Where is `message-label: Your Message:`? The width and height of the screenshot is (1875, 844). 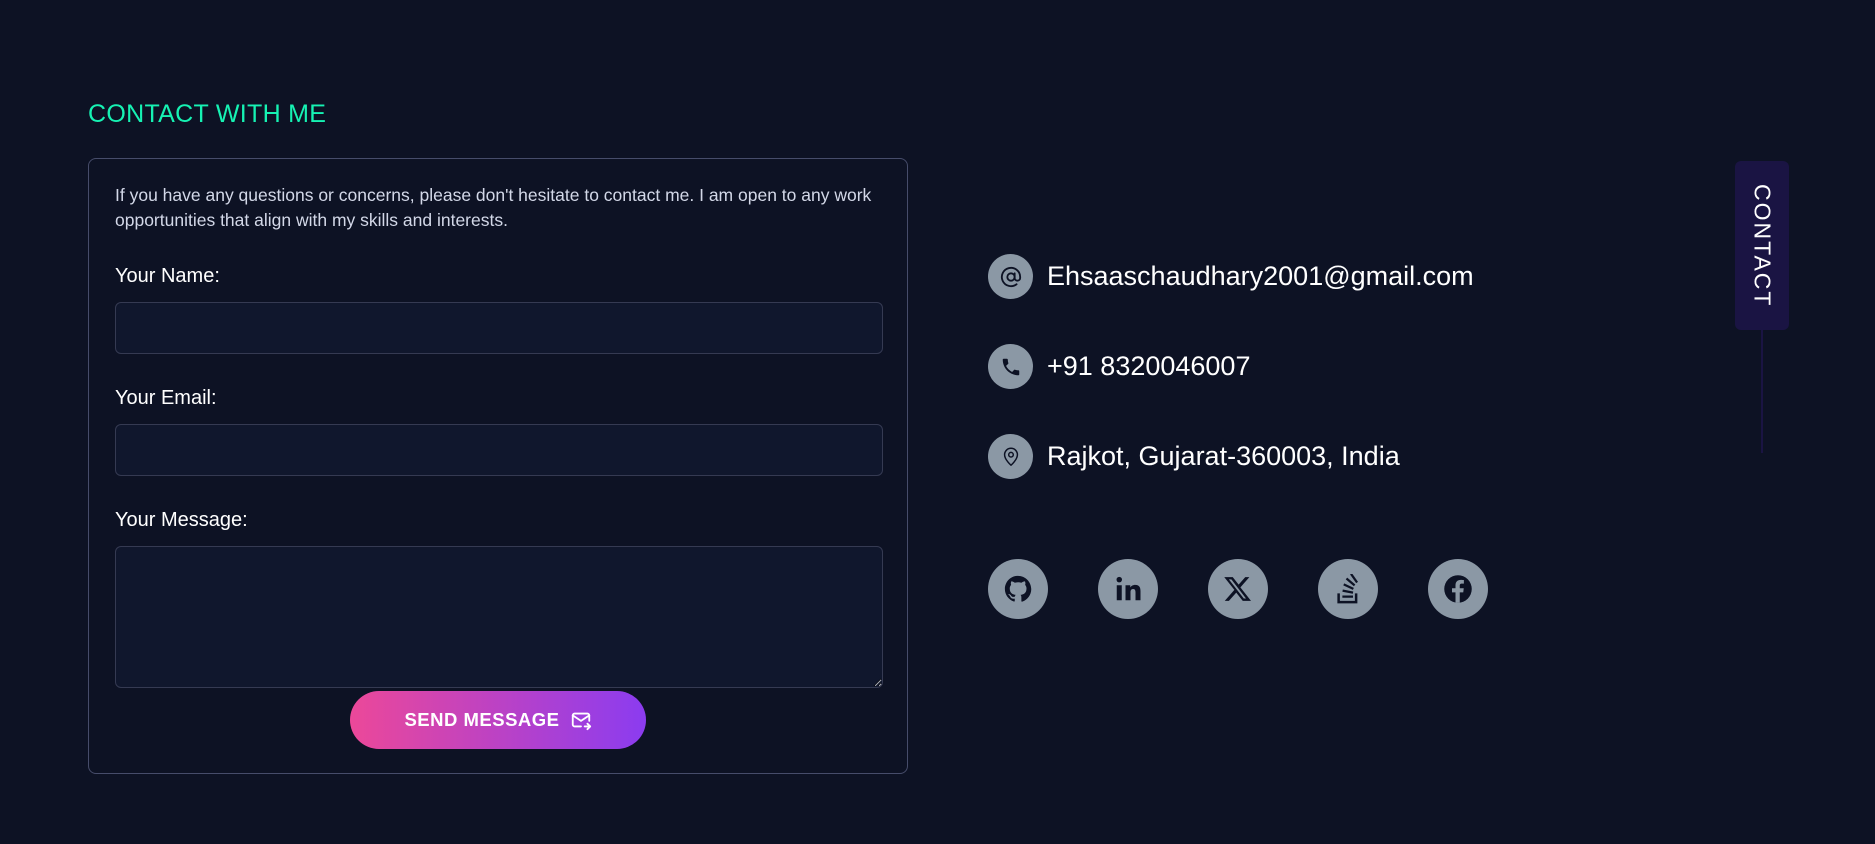 message-label: Your Message: is located at coordinates (181, 520).